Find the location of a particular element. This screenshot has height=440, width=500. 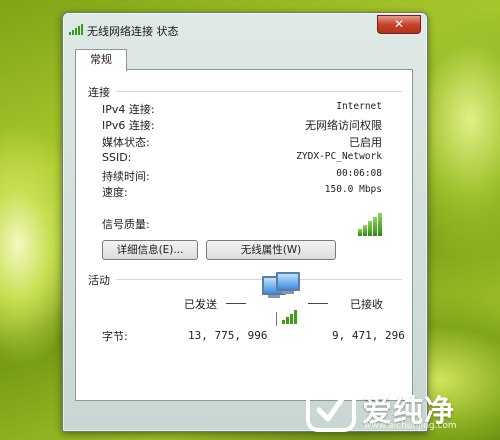

wifi-signal-icon is located at coordinates (76, 29).